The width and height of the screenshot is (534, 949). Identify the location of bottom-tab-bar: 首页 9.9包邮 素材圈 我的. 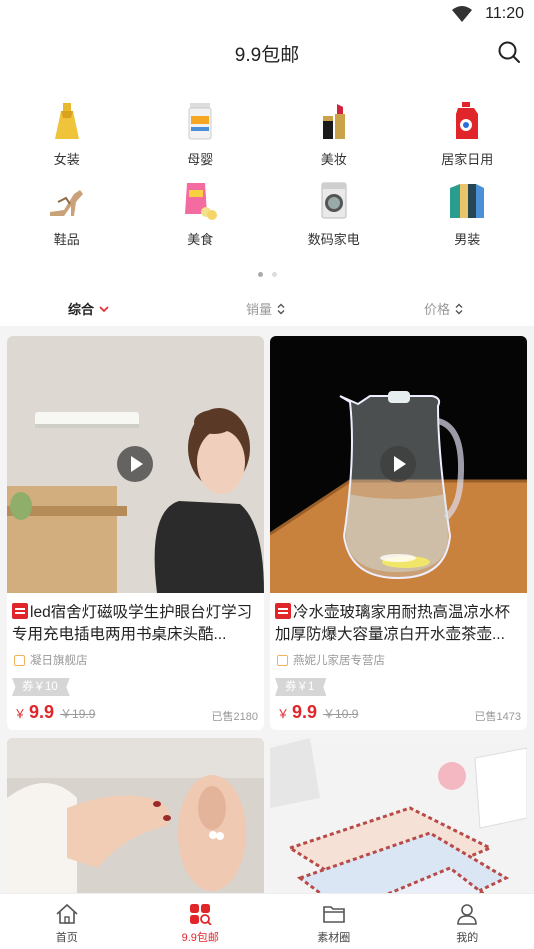
(267, 921).